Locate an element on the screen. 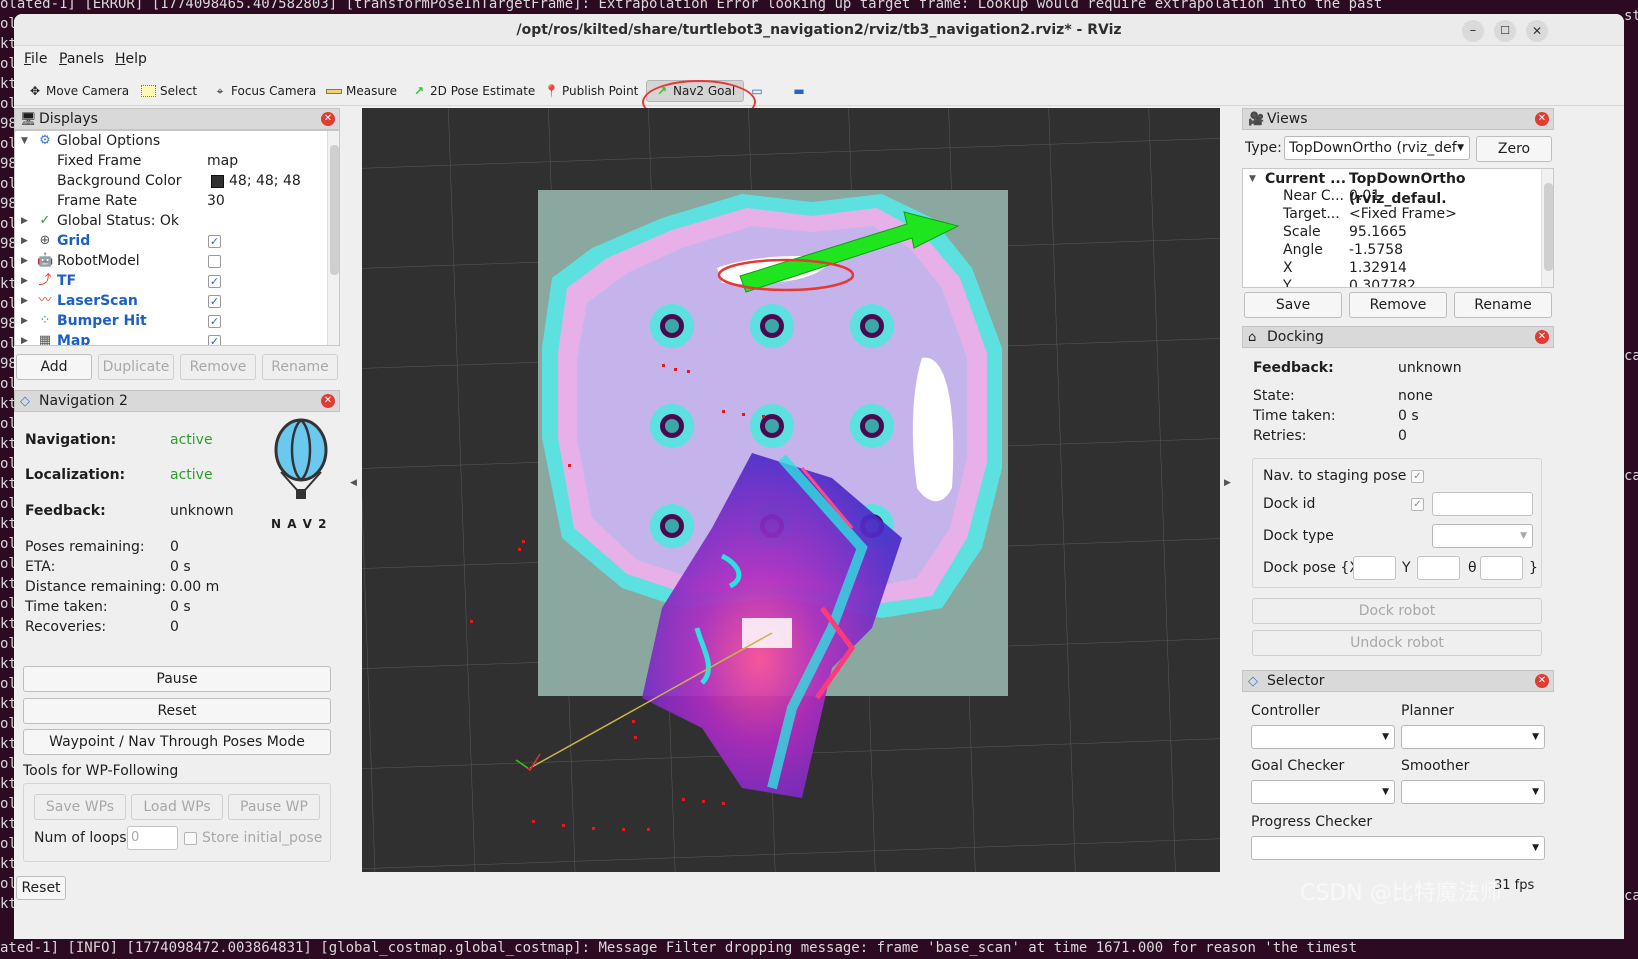 The height and width of the screenshot is (959, 1638). add-display-button: Add is located at coordinates (54, 367).